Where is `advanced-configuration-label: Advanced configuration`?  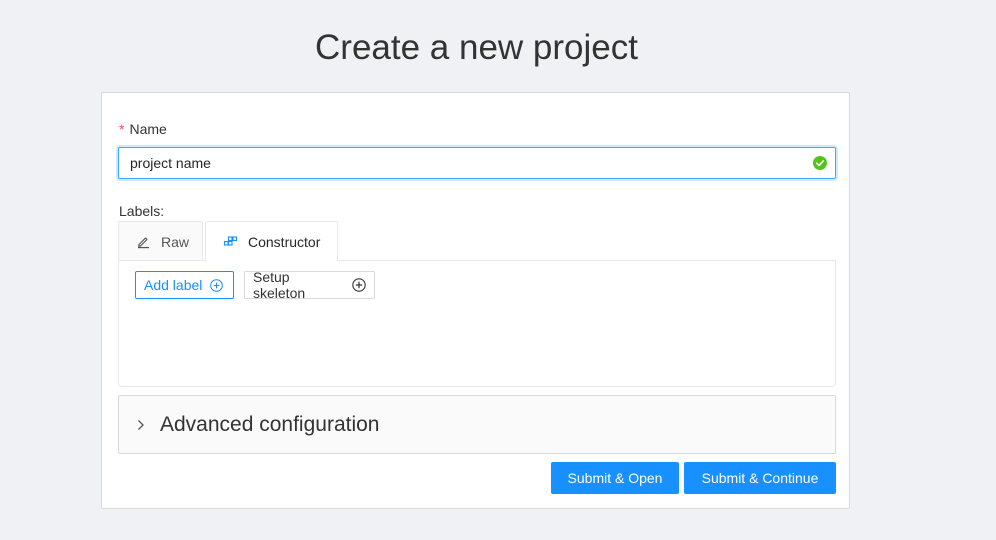 advanced-configuration-label: Advanced configuration is located at coordinates (270, 424).